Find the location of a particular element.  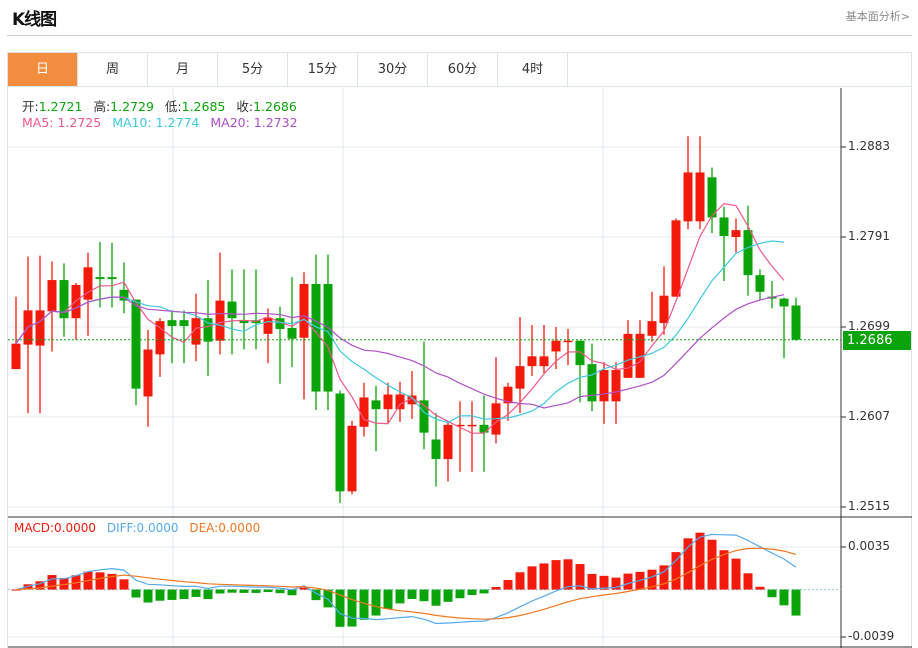

ma-legend: MA5: 1.2725 MA10: 1.2774 MA20: 1.2732 is located at coordinates (163, 122).